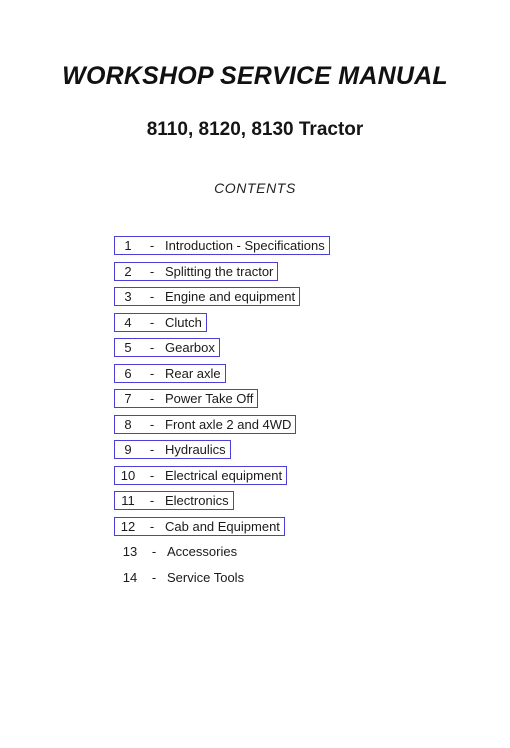  I want to click on toc-entry-label: Power Take Off, so click(209, 398).